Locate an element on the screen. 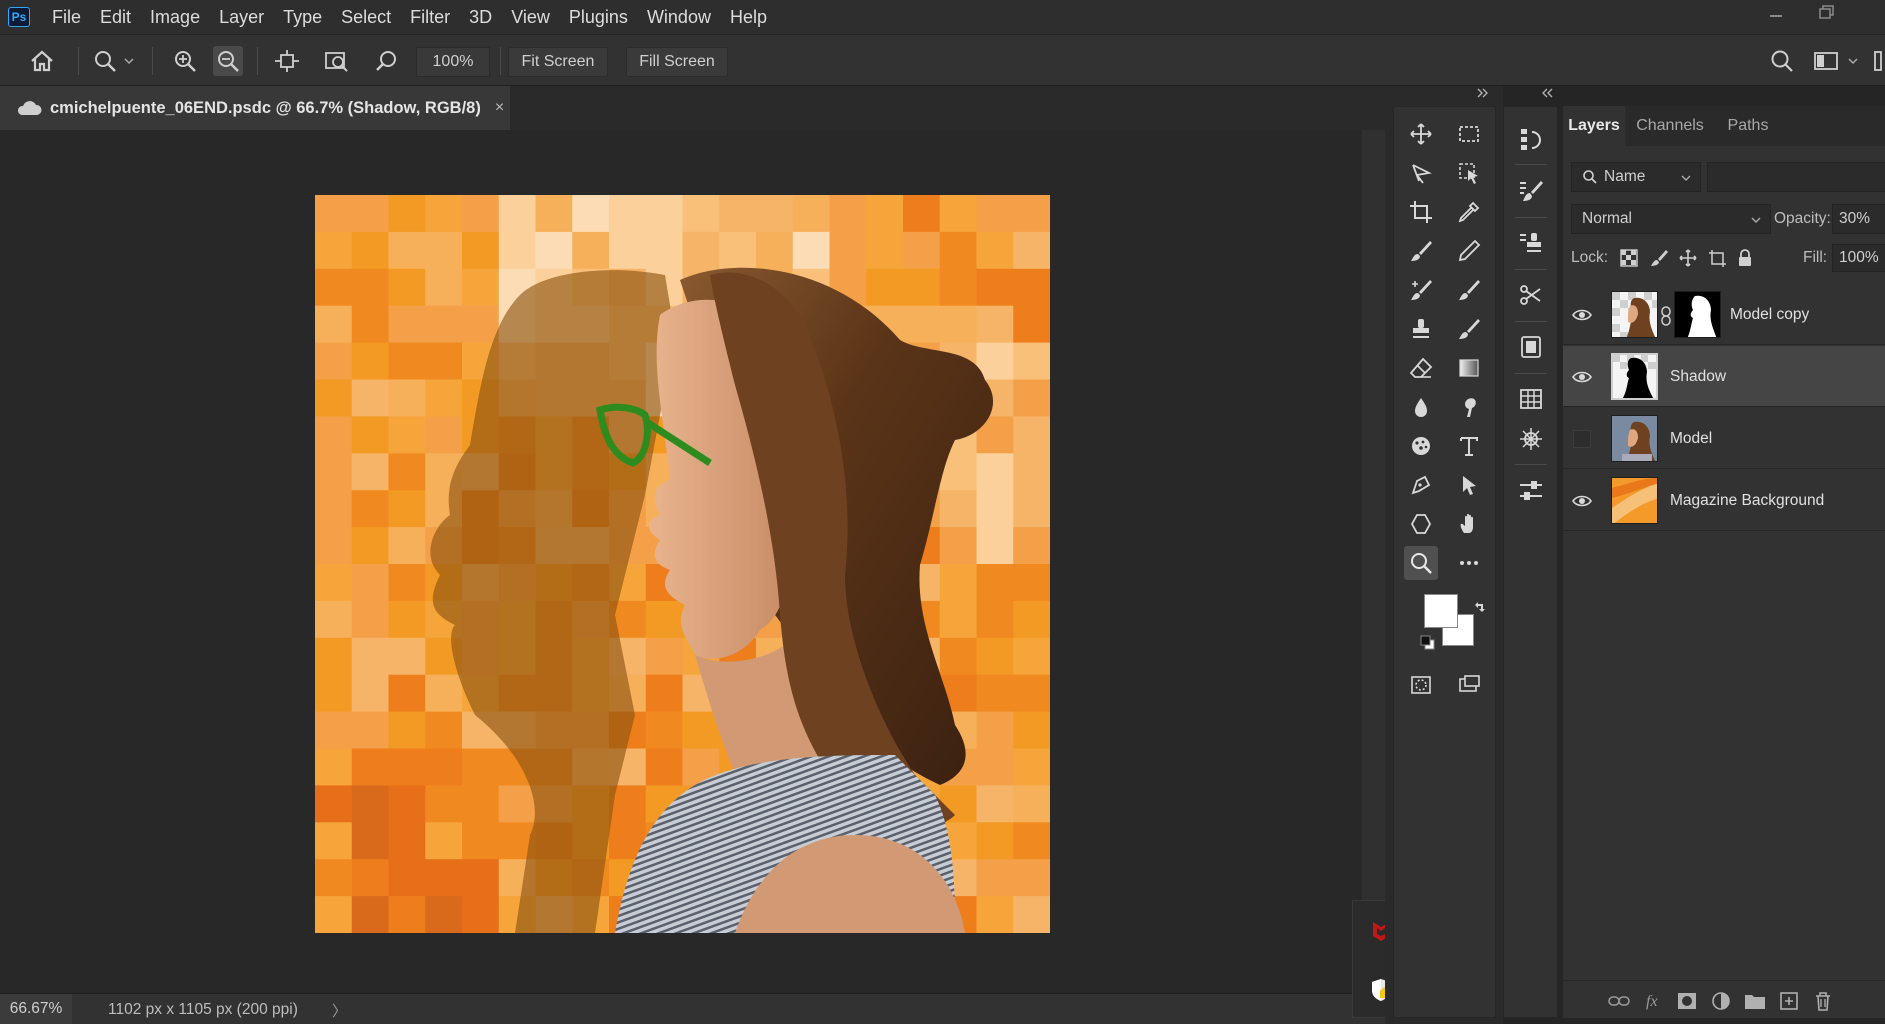 The height and width of the screenshot is (1024, 1885). lock-image-pixels-icon is located at coordinates (1659, 258).